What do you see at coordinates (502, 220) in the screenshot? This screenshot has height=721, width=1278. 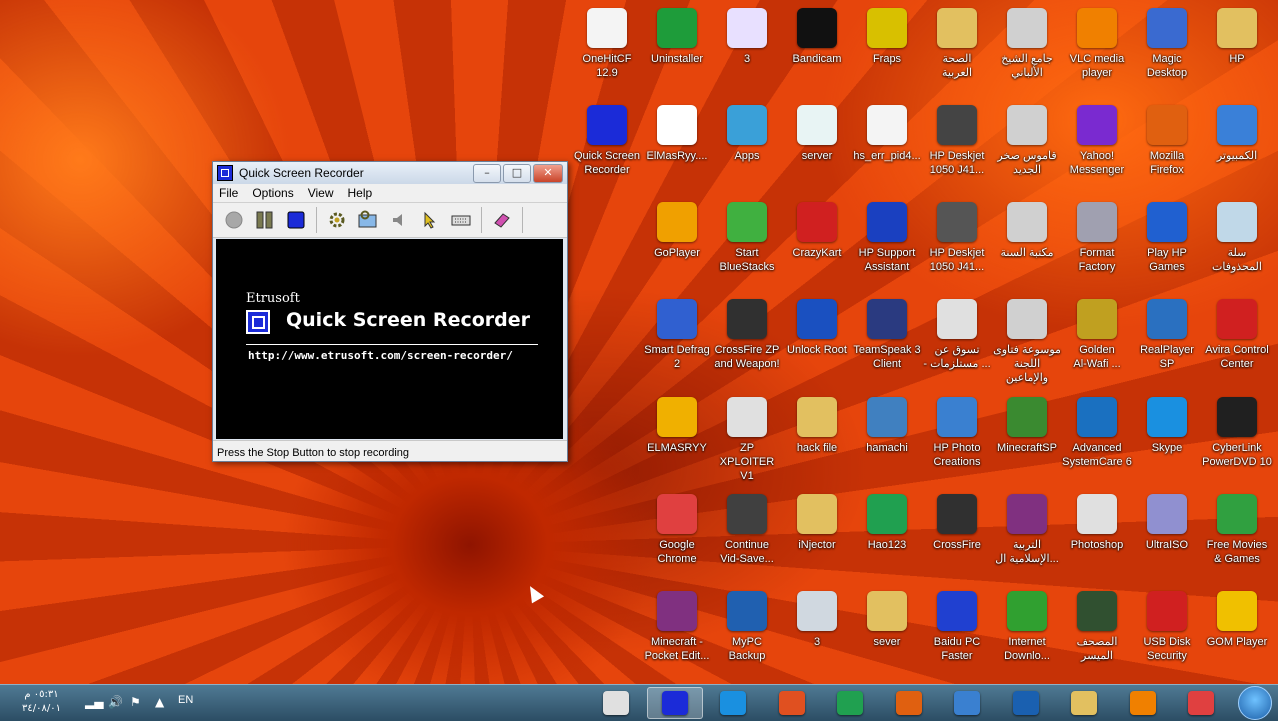 I see `eraser-icon` at bounding box center [502, 220].